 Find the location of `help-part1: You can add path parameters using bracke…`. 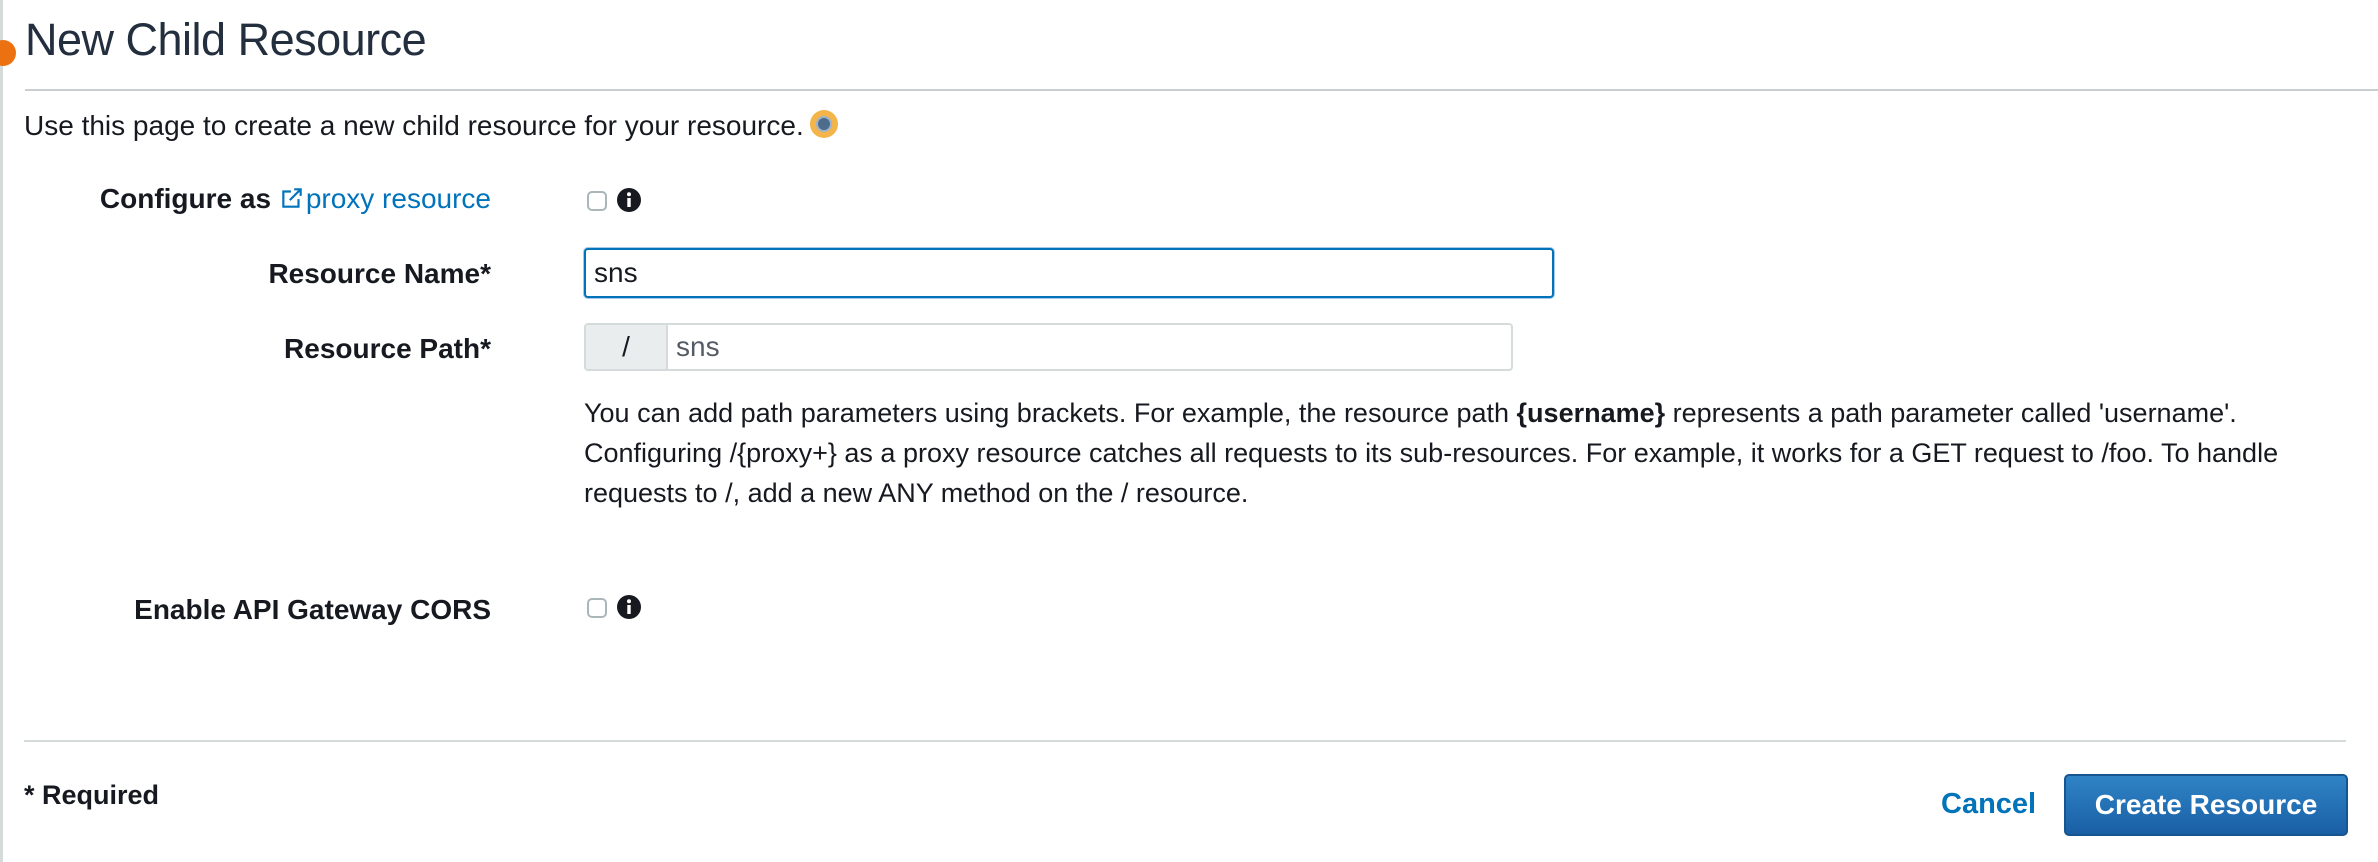

help-part1: You can add path parameters using bracke… is located at coordinates (1050, 413).